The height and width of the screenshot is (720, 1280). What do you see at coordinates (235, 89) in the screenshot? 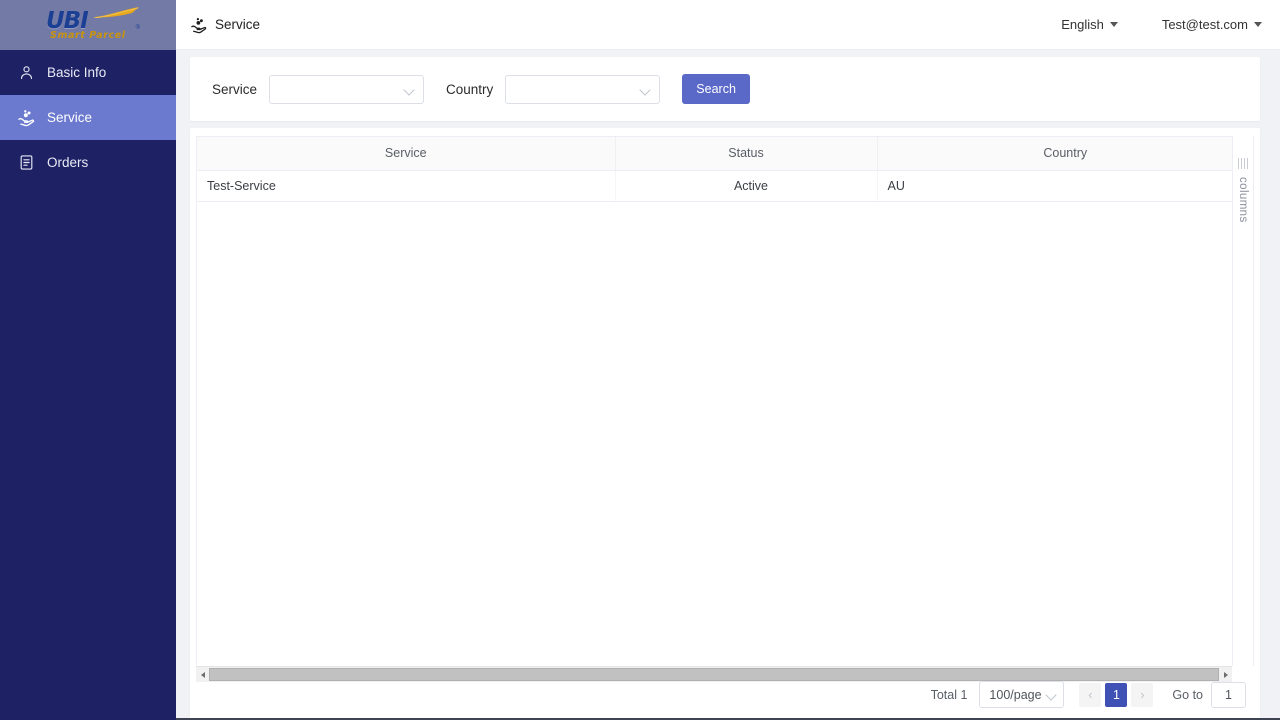
I see `service-filter-label: Service` at bounding box center [235, 89].